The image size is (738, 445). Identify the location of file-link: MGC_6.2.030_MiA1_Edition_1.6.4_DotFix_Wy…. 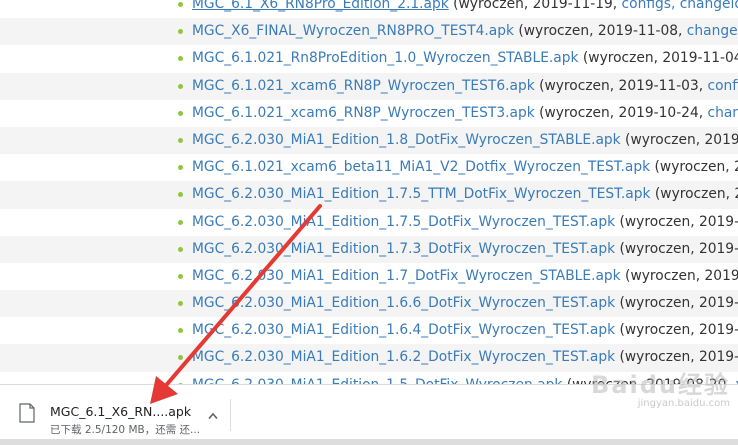
(403, 330).